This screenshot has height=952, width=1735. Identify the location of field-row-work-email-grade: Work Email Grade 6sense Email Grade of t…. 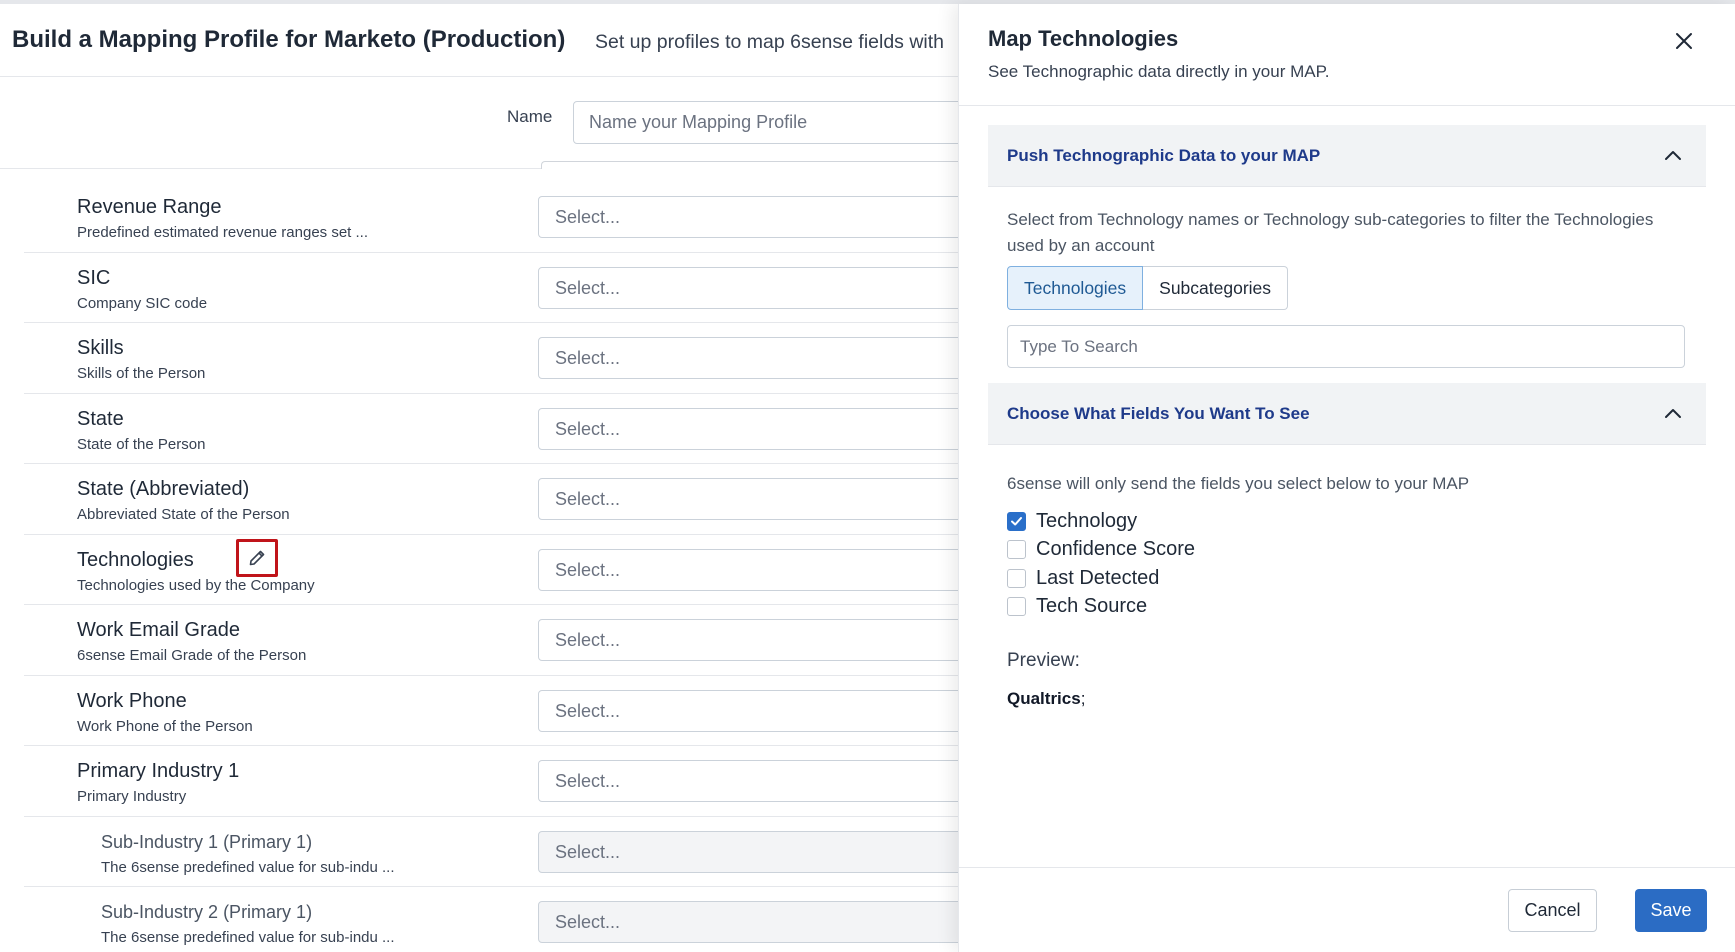
(531, 640).